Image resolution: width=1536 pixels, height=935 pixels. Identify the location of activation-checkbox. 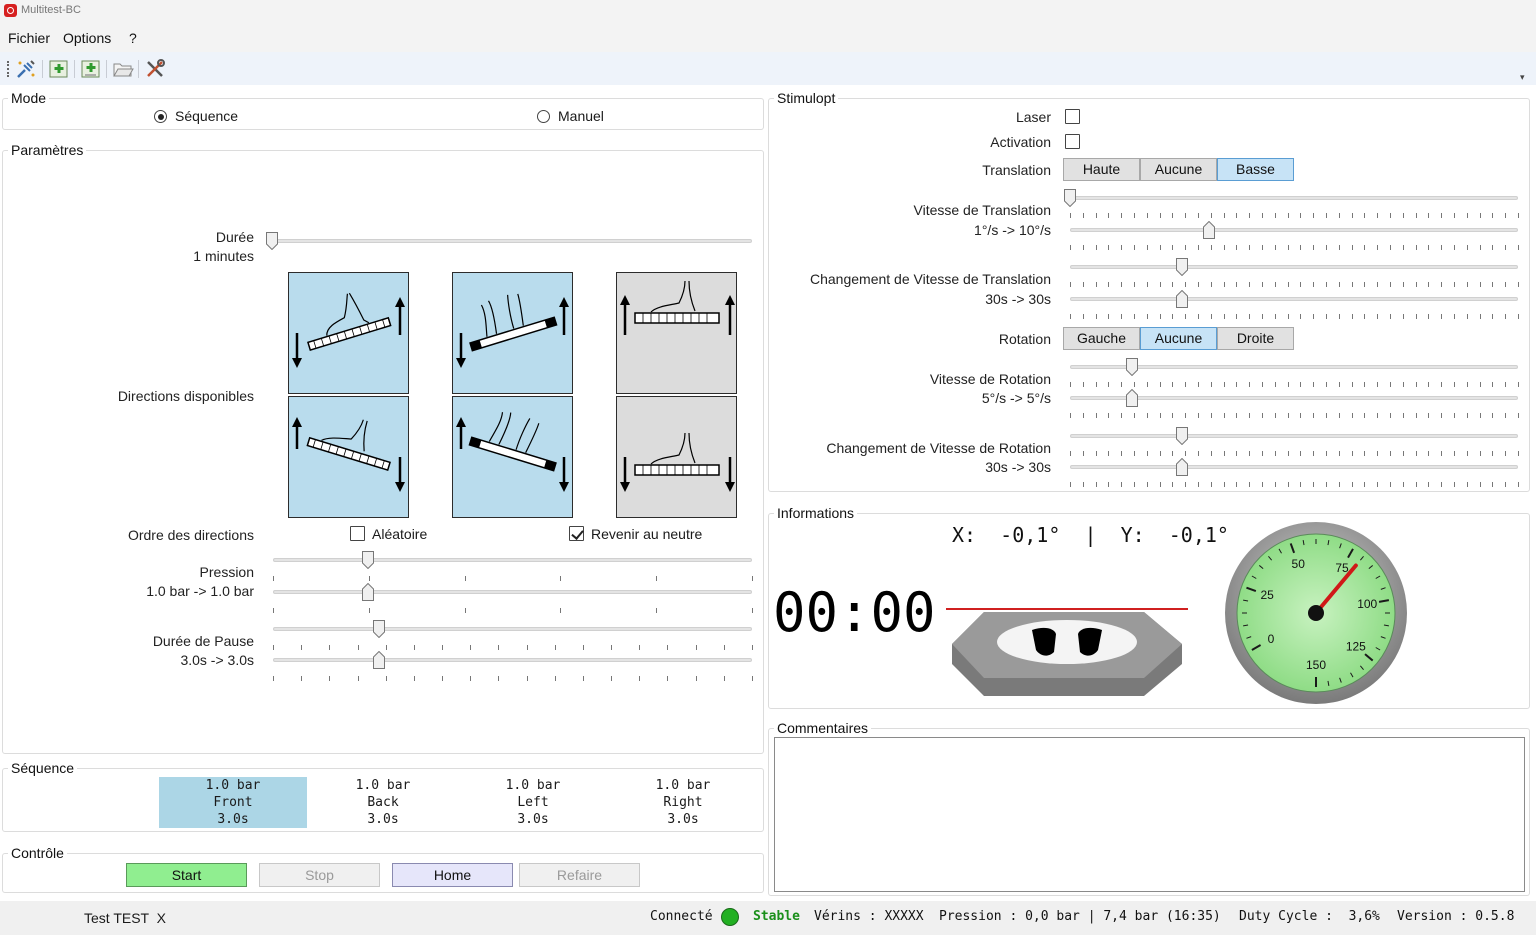
(1072, 141).